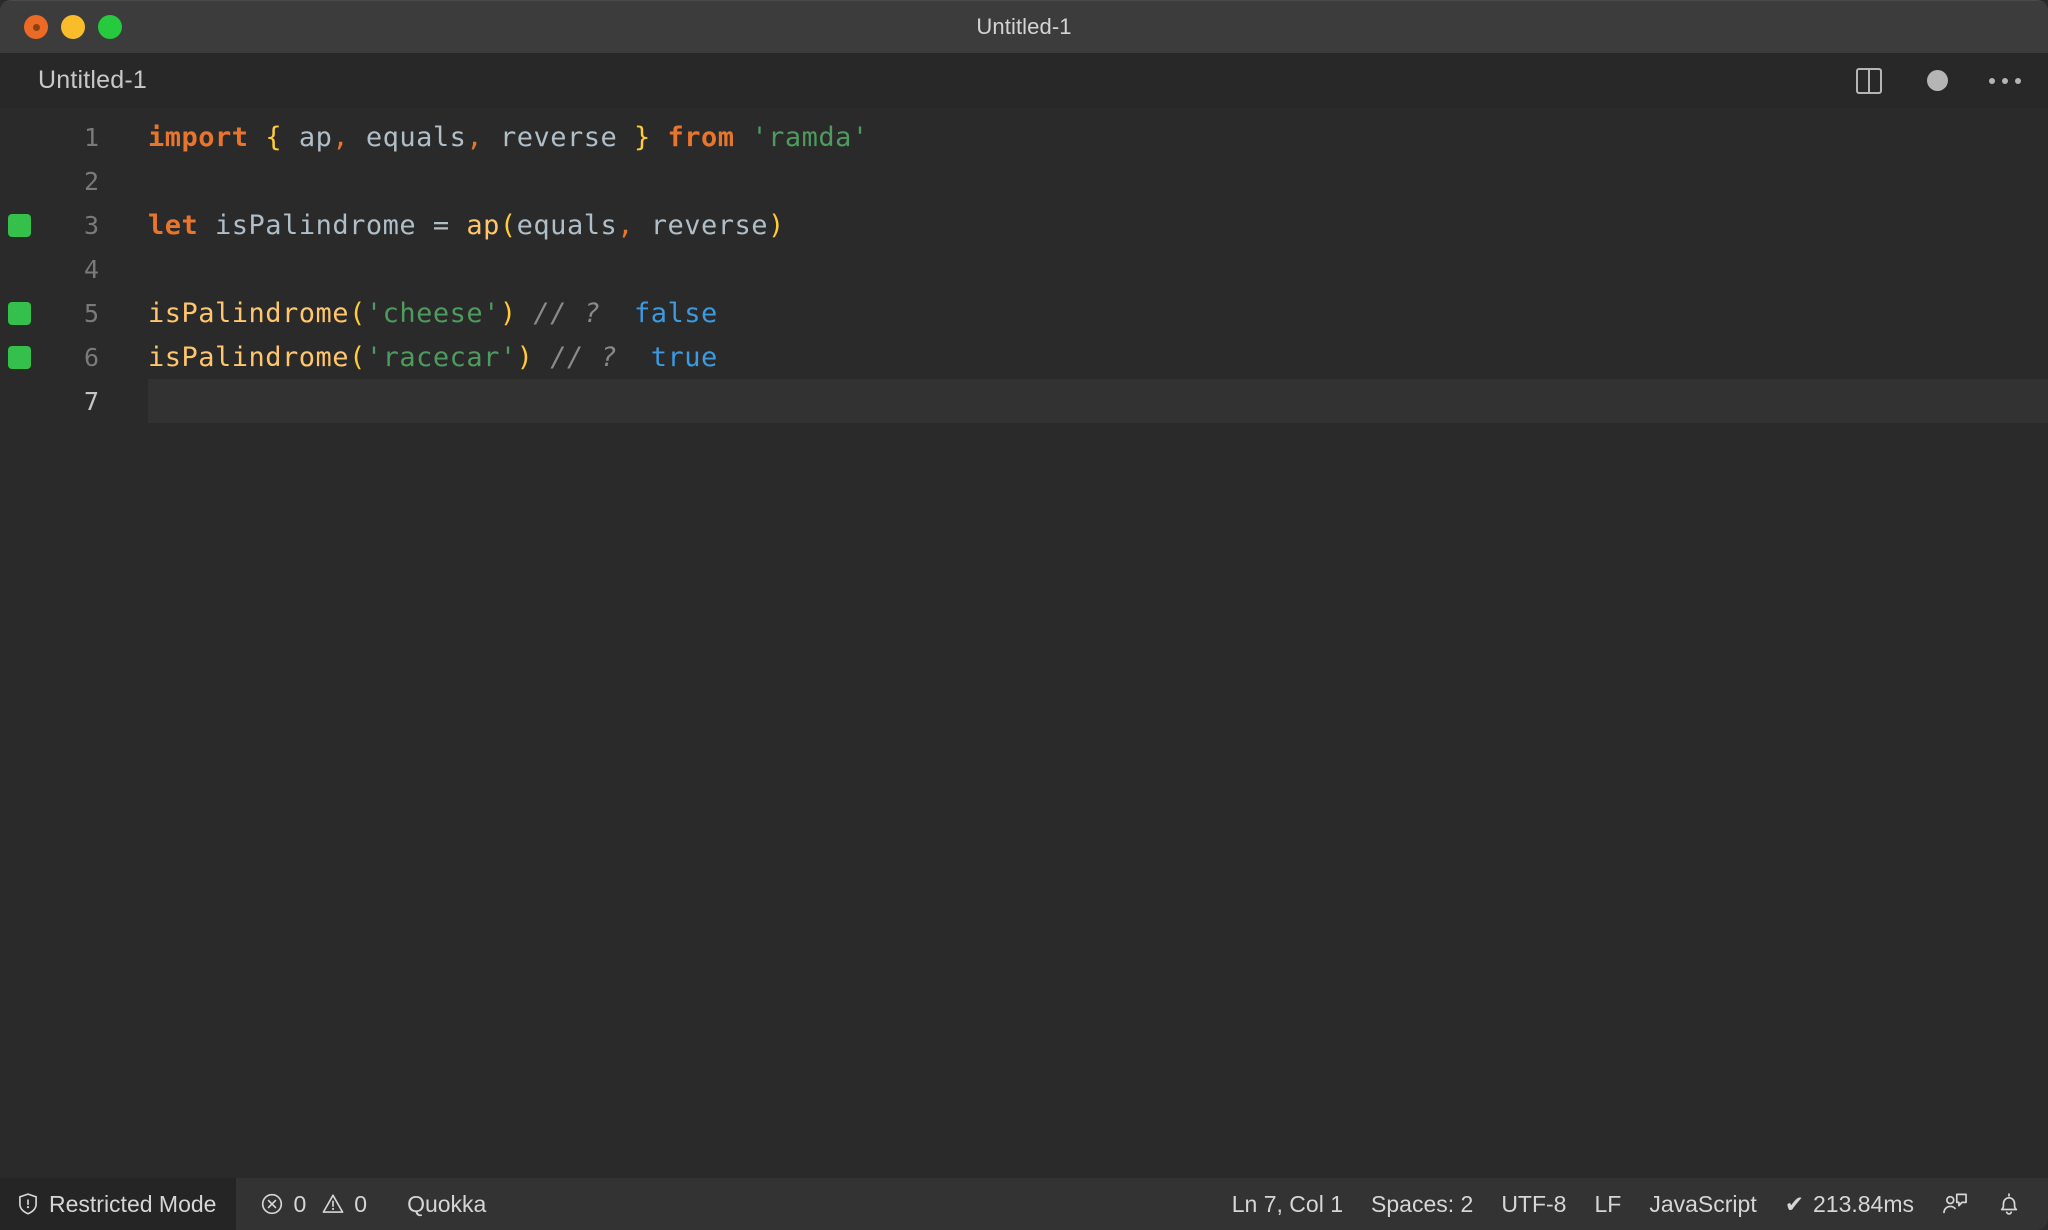  What do you see at coordinates (91, 269) in the screenshot?
I see `line-number: 4` at bounding box center [91, 269].